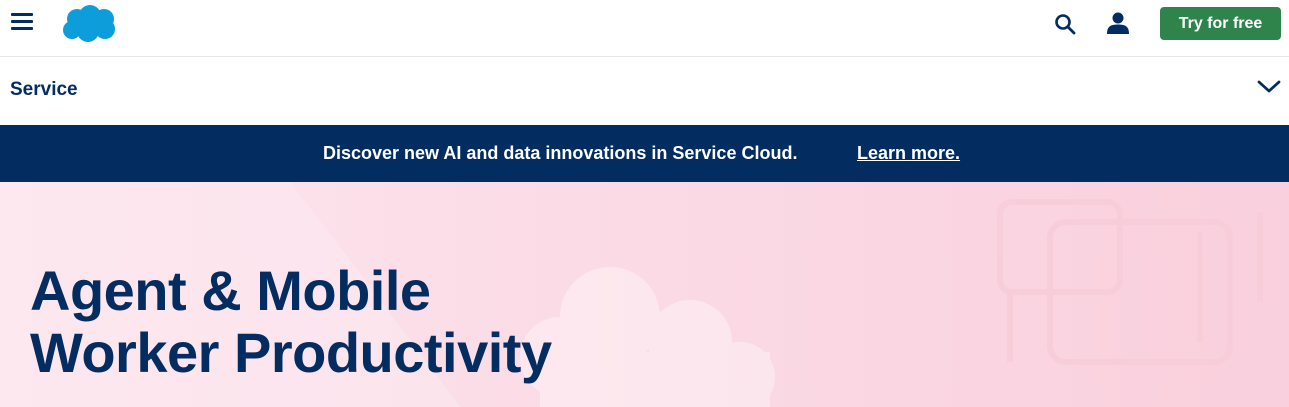 Image resolution: width=1289 pixels, height=407 pixels. I want to click on learn-more-link: Learn more., so click(908, 153).